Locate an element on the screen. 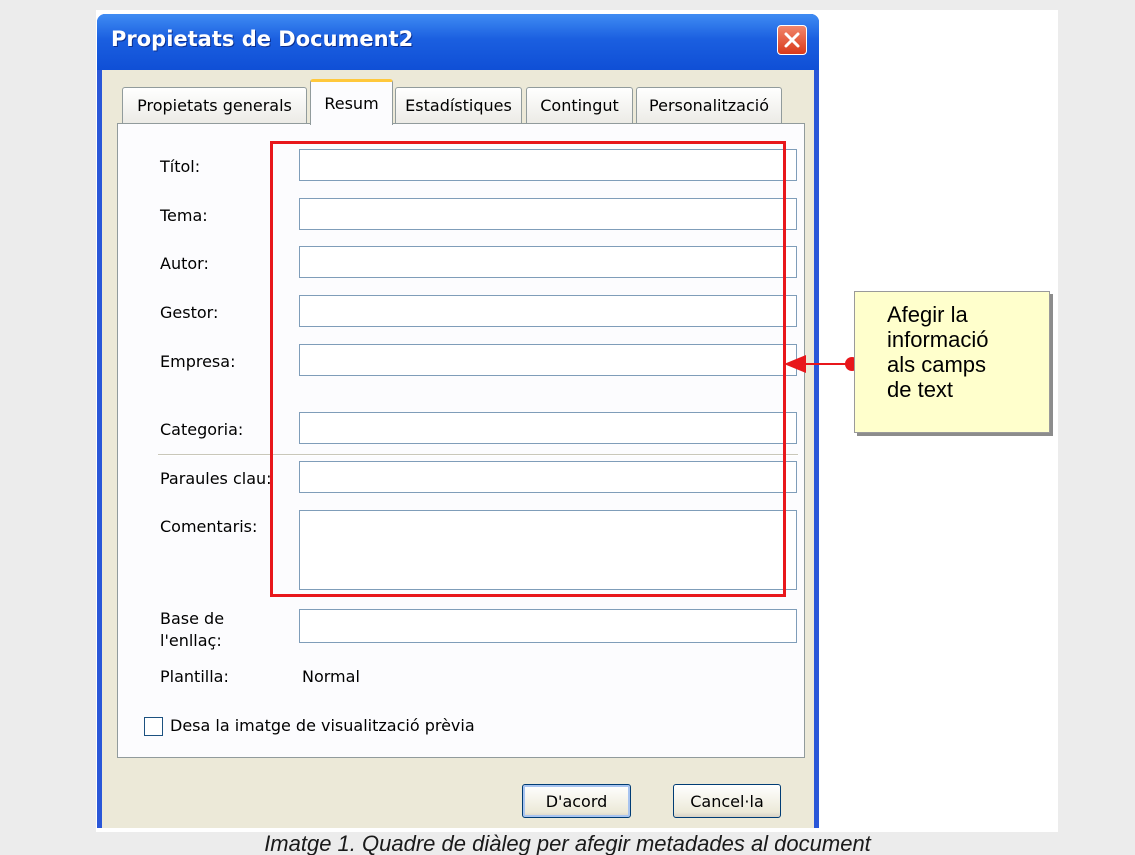  title-label: Títol: is located at coordinates (180, 166).